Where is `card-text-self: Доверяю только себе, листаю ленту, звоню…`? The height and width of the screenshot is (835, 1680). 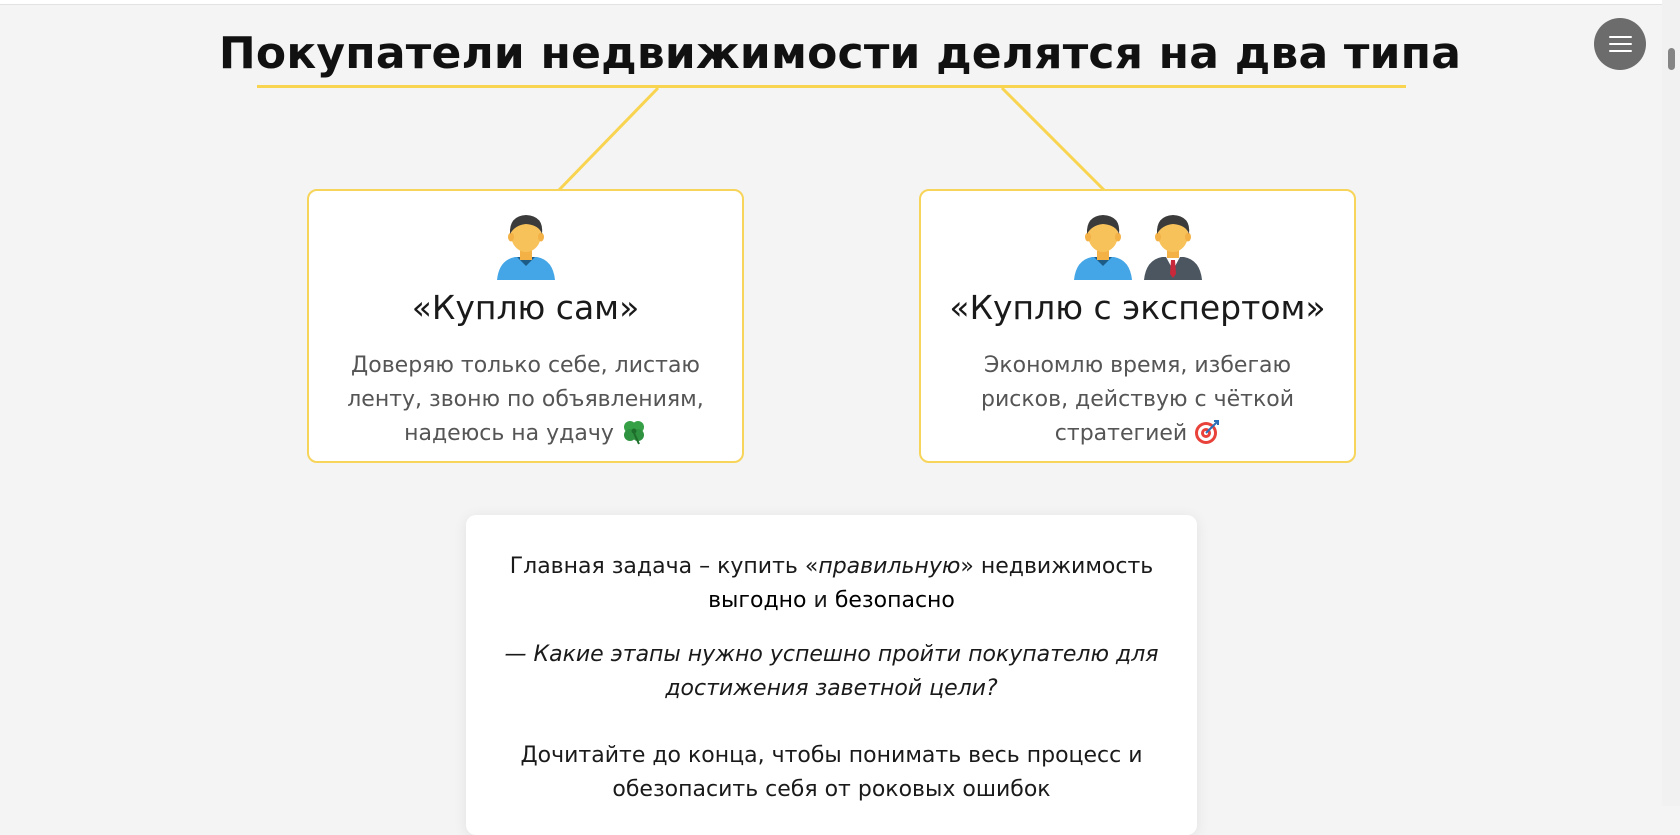
card-text-self: Доверяю только себе, листаю ленту, звоню… is located at coordinates (525, 399).